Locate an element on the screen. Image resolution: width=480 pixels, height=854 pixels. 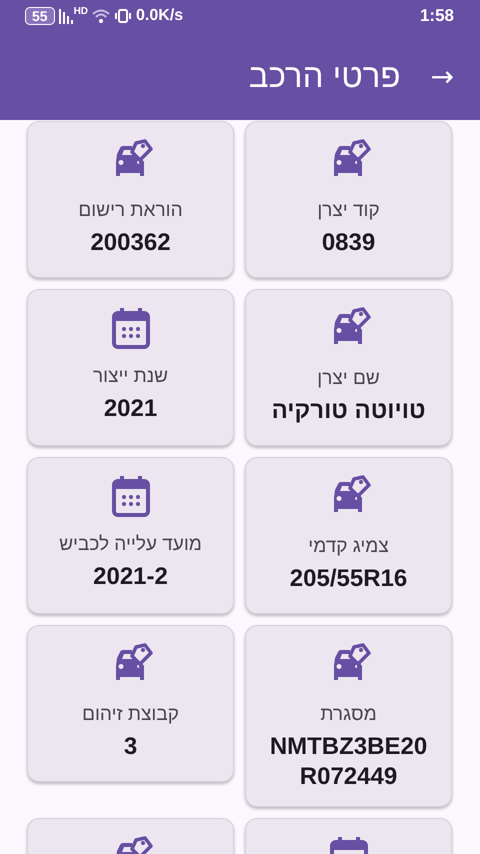
field-value: 0839 is located at coordinates (349, 243).